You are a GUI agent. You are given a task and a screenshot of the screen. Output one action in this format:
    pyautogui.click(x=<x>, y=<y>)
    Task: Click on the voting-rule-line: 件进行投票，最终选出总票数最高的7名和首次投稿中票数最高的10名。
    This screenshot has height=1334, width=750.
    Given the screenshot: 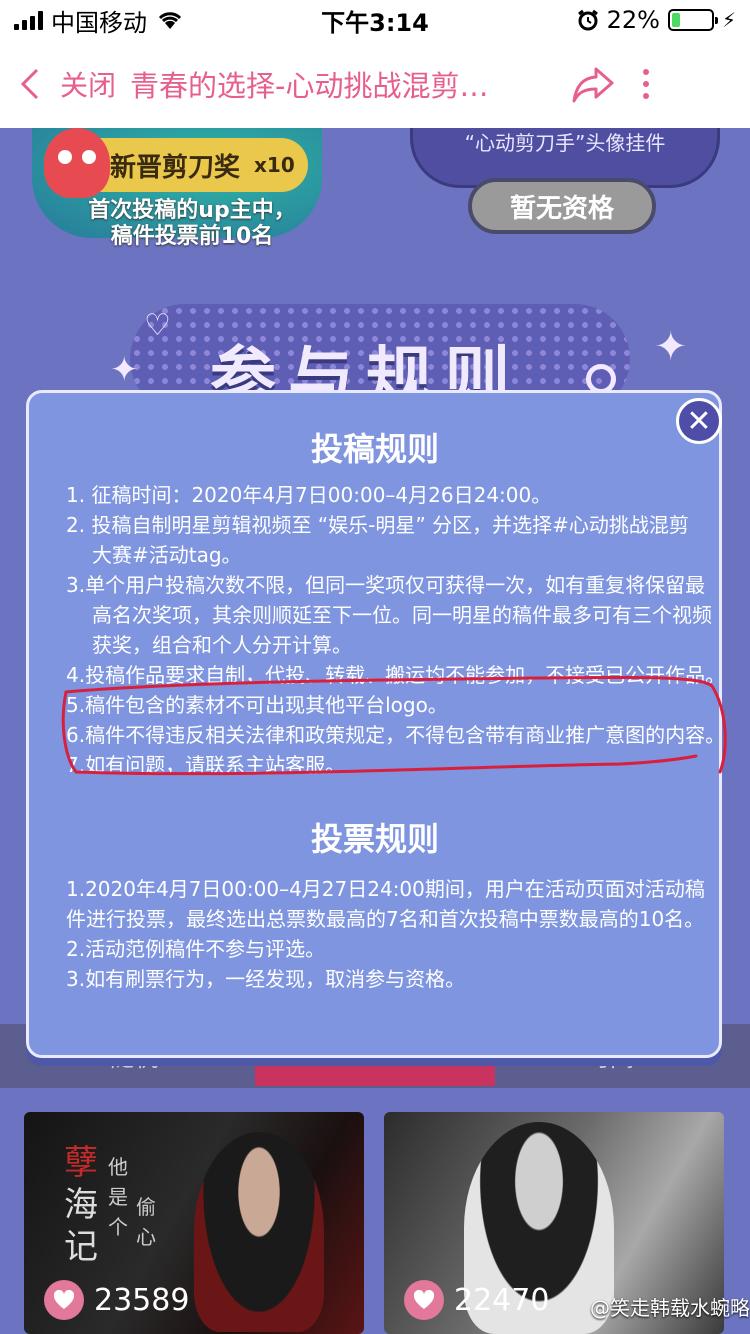 What is the action you would take?
    pyautogui.click(x=385, y=919)
    